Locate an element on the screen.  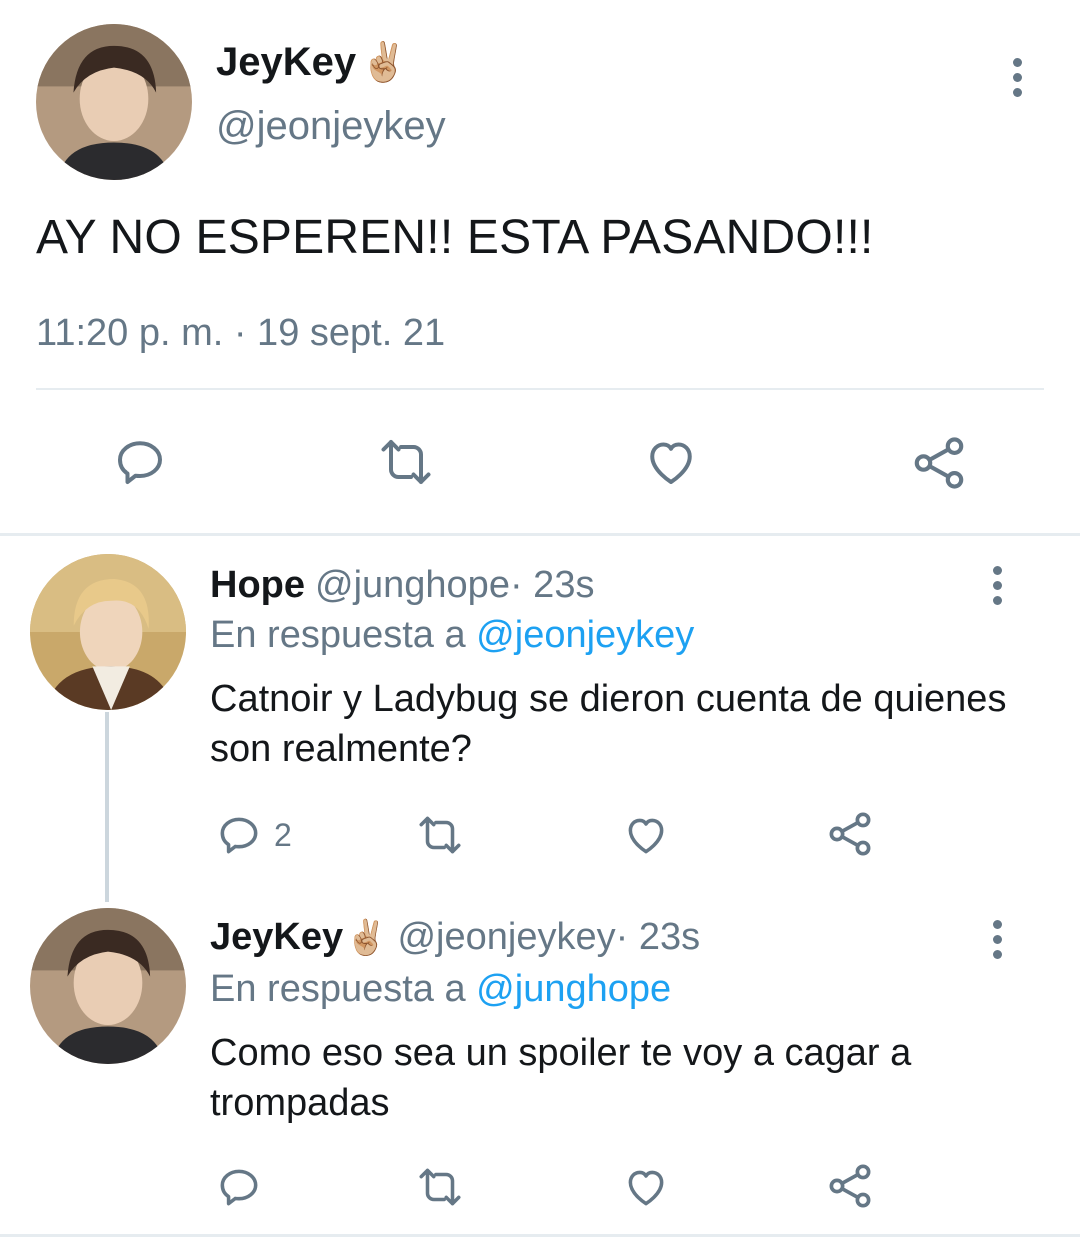
reply-header: JeyKey ✌🏼 @jeonjeykey · 23s is located at coordinates (455, 937).